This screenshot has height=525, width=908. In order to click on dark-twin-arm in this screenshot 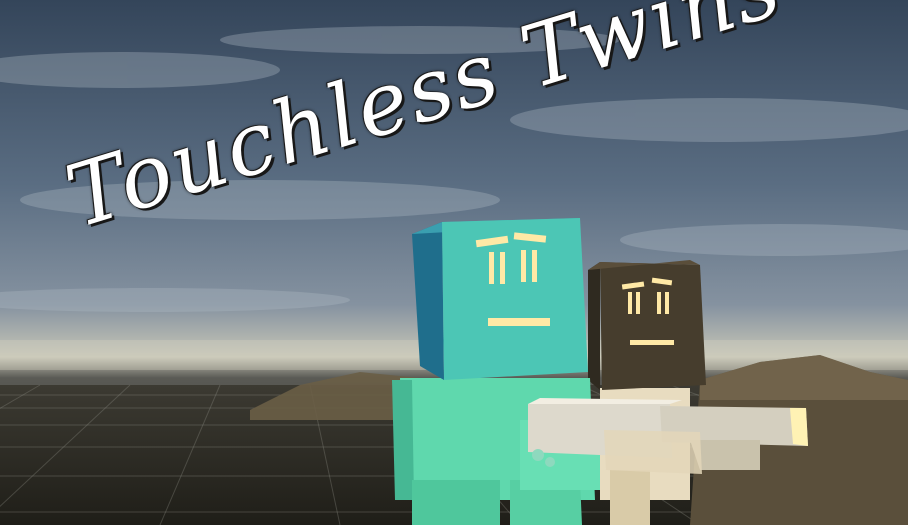, I will do `click(653, 452)`.